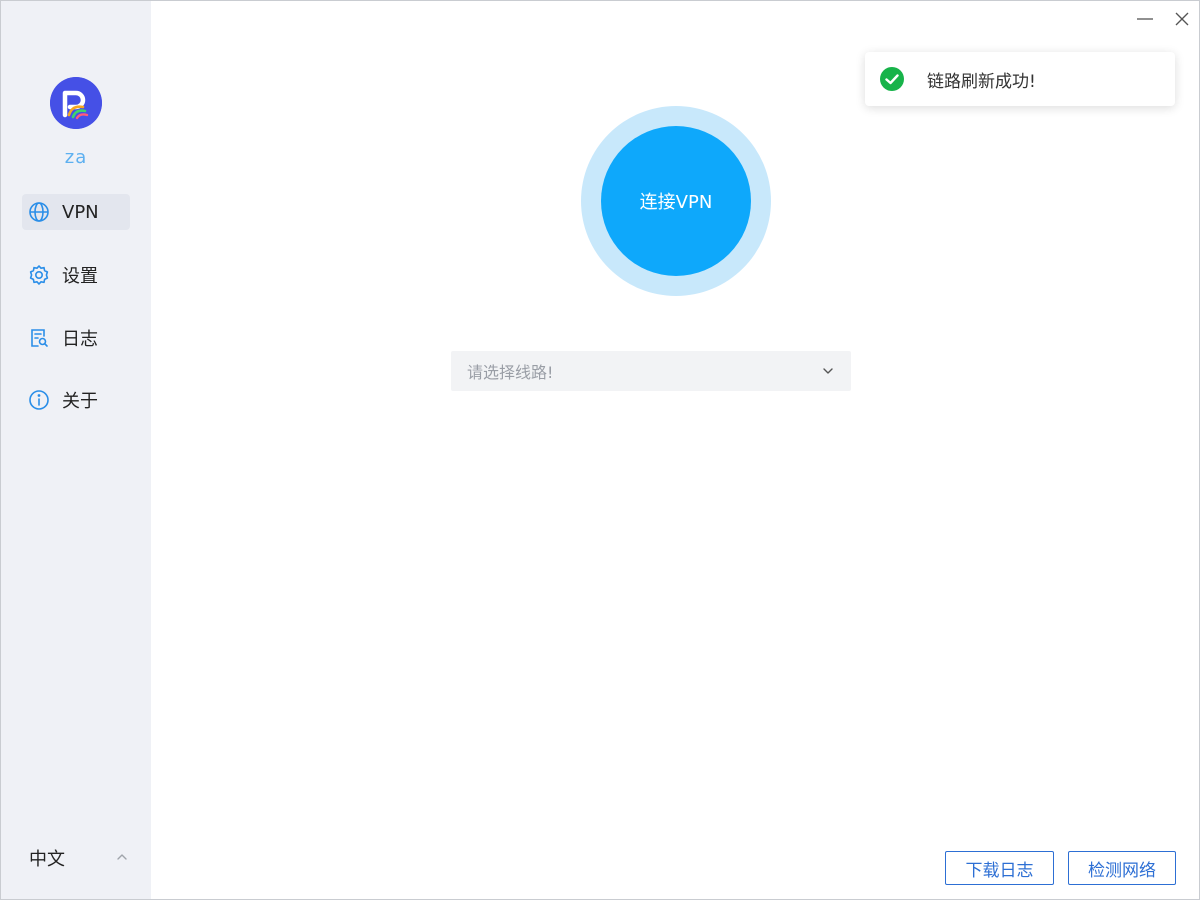  I want to click on download-log-button: 下载日志, so click(999, 868).